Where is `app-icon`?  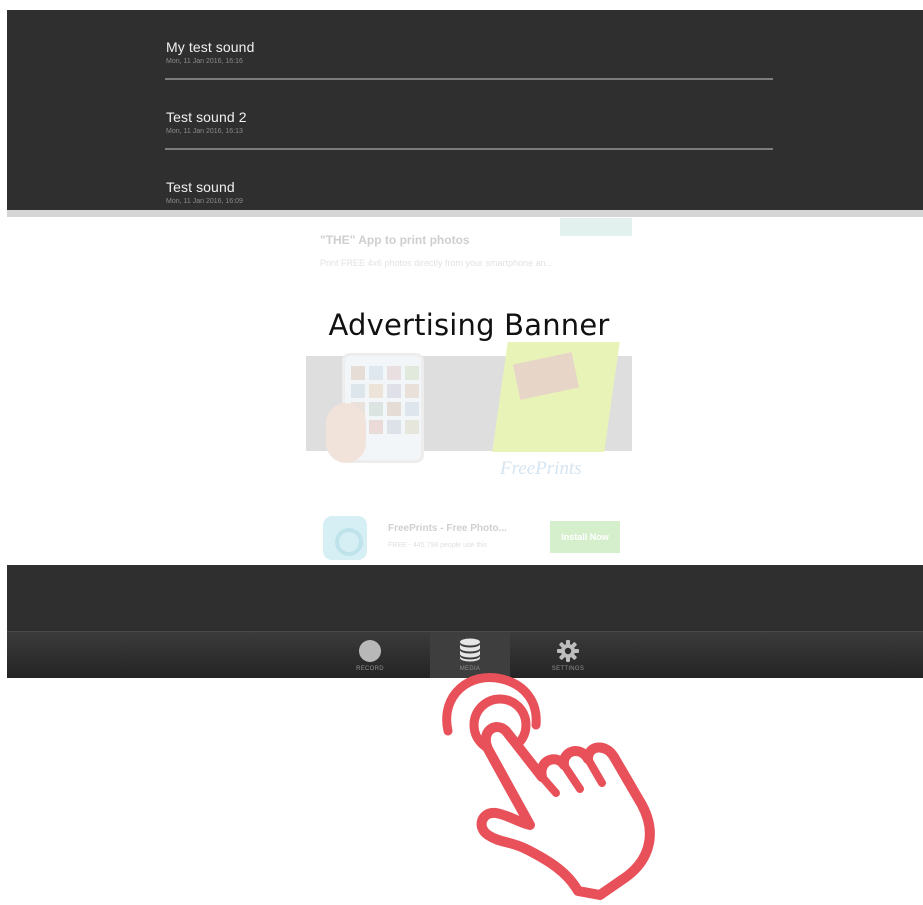 app-icon is located at coordinates (345, 538).